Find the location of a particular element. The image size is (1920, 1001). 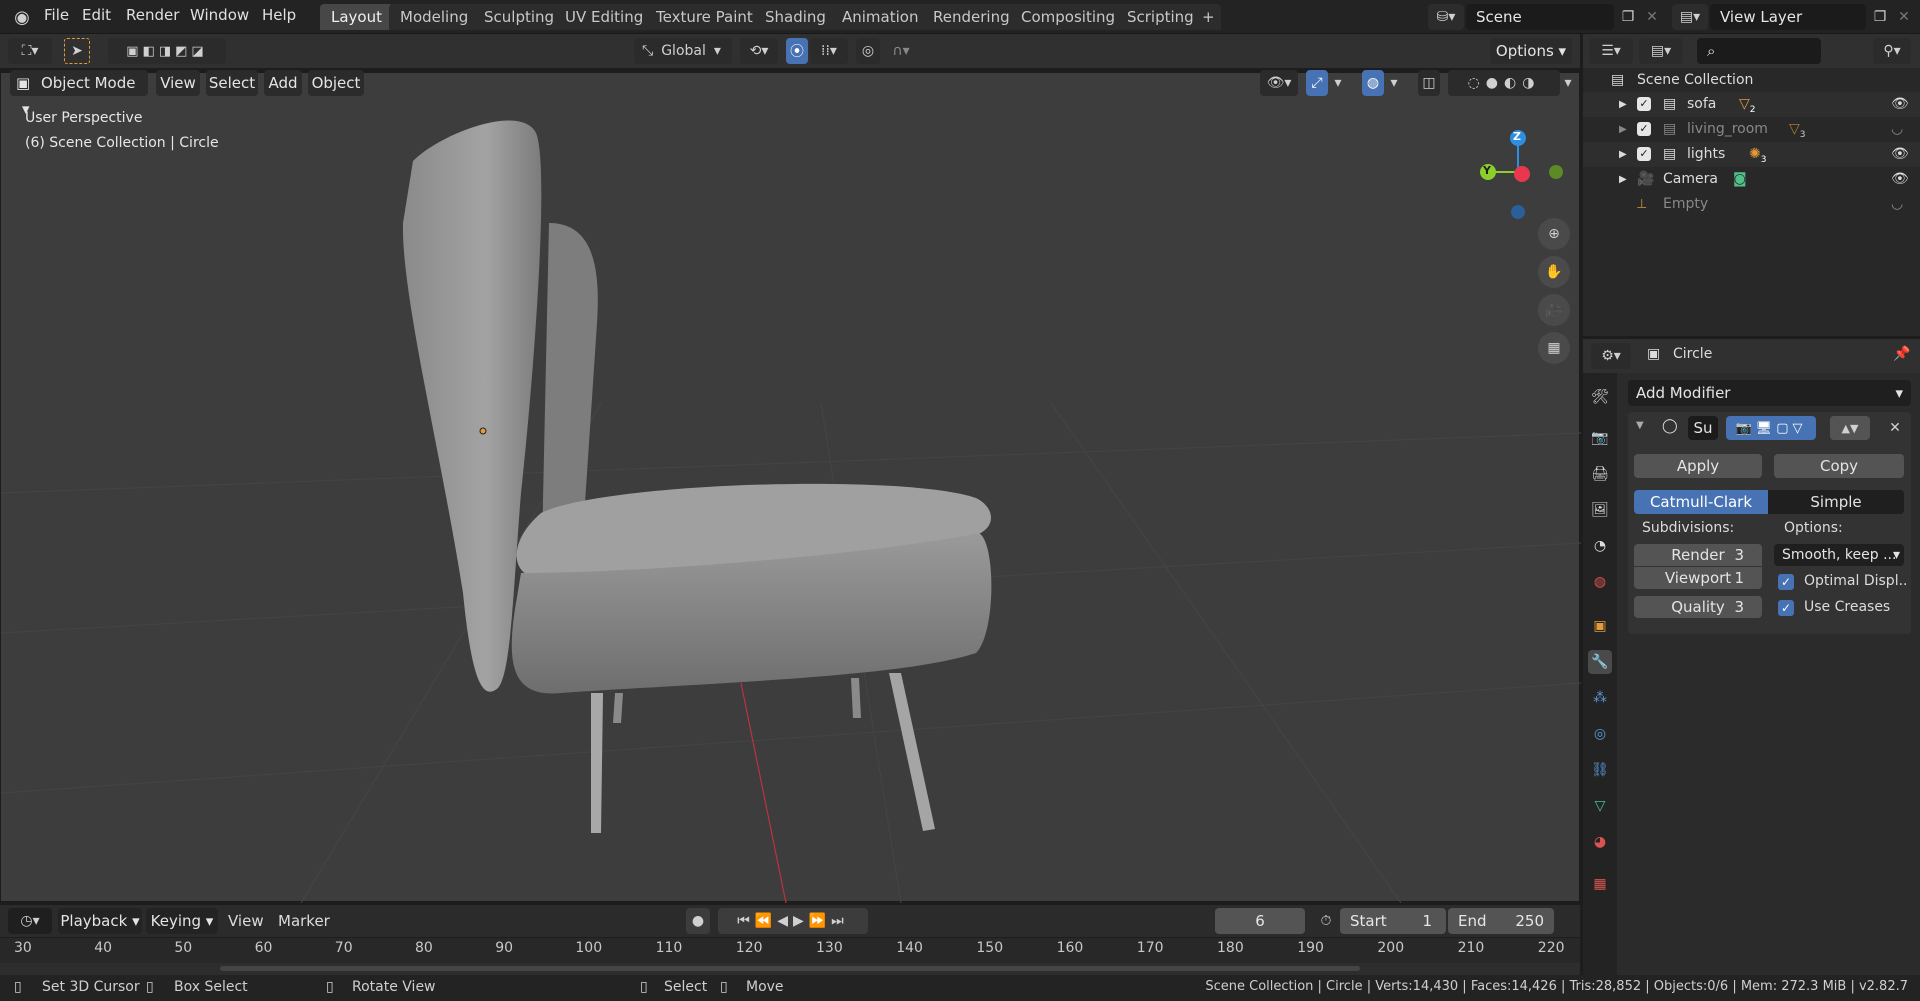

apply-button: Apply is located at coordinates (1698, 466).